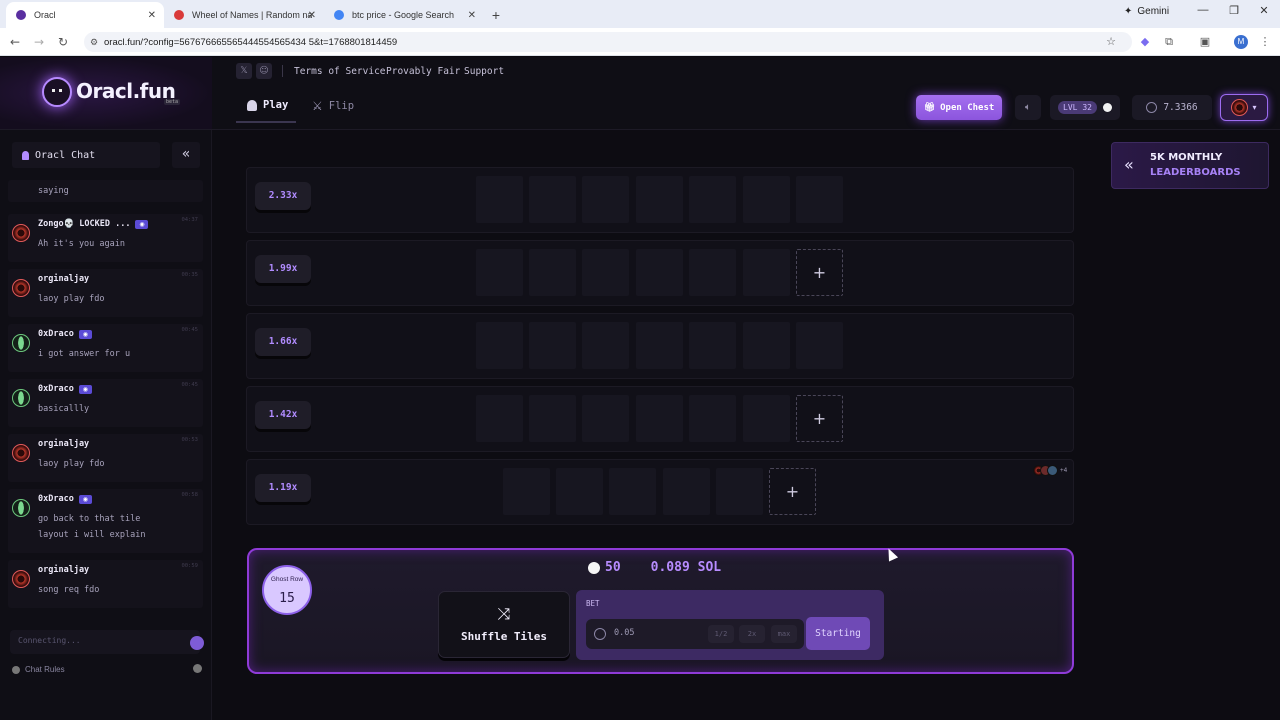  What do you see at coordinates (1050, 470) in the screenshot?
I see `player-avatars: +4` at bounding box center [1050, 470].